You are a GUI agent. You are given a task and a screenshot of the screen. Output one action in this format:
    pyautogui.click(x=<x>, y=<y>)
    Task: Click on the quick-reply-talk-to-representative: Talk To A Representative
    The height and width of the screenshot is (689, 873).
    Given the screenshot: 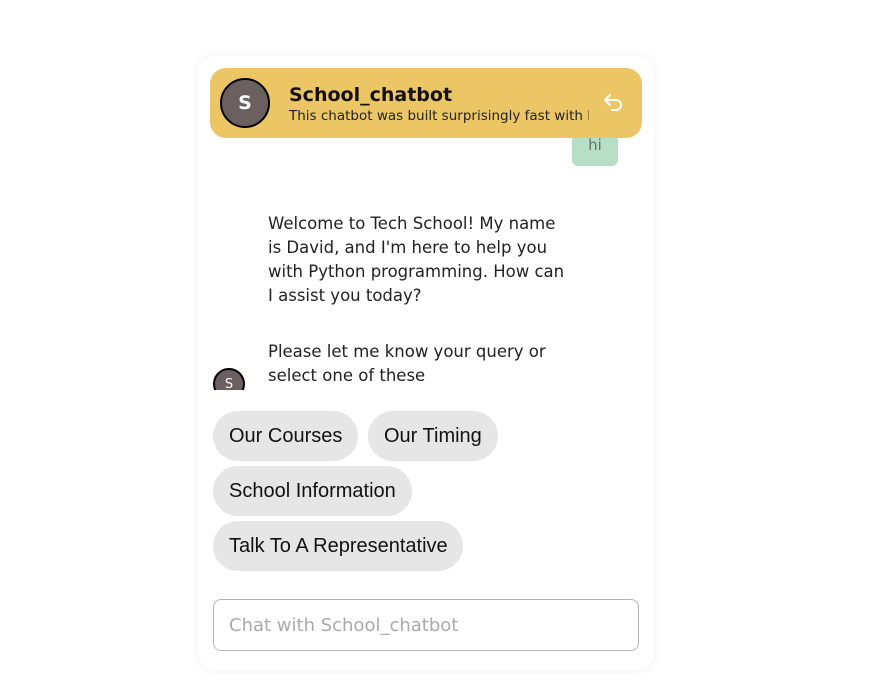 What is the action you would take?
    pyautogui.click(x=338, y=546)
    